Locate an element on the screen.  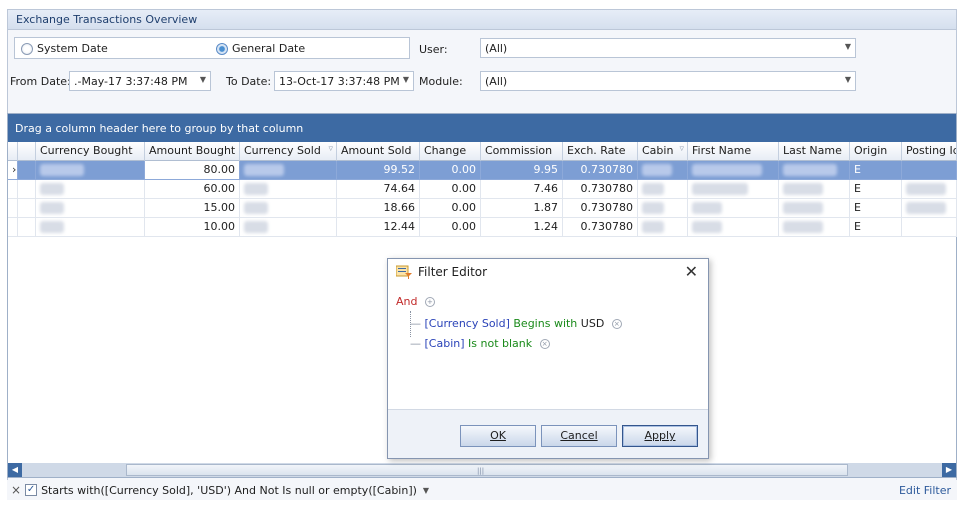
condition-row: — [Currency Sold] Begins with USD × is located at coordinates (516, 323).